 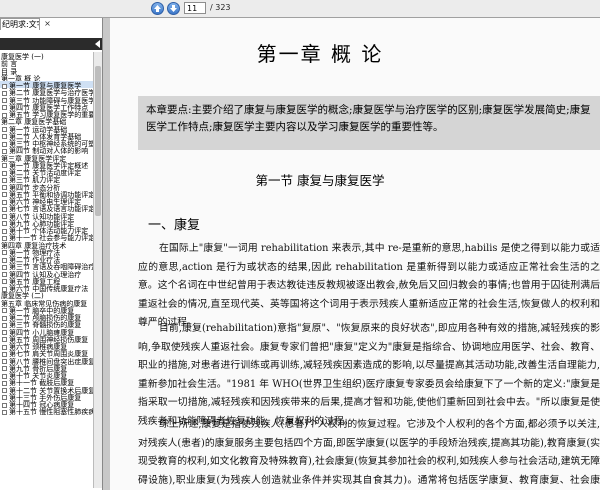 What do you see at coordinates (46, 121) in the screenshot?
I see `bookmark-item: 第二章 康复医学基础` at bounding box center [46, 121].